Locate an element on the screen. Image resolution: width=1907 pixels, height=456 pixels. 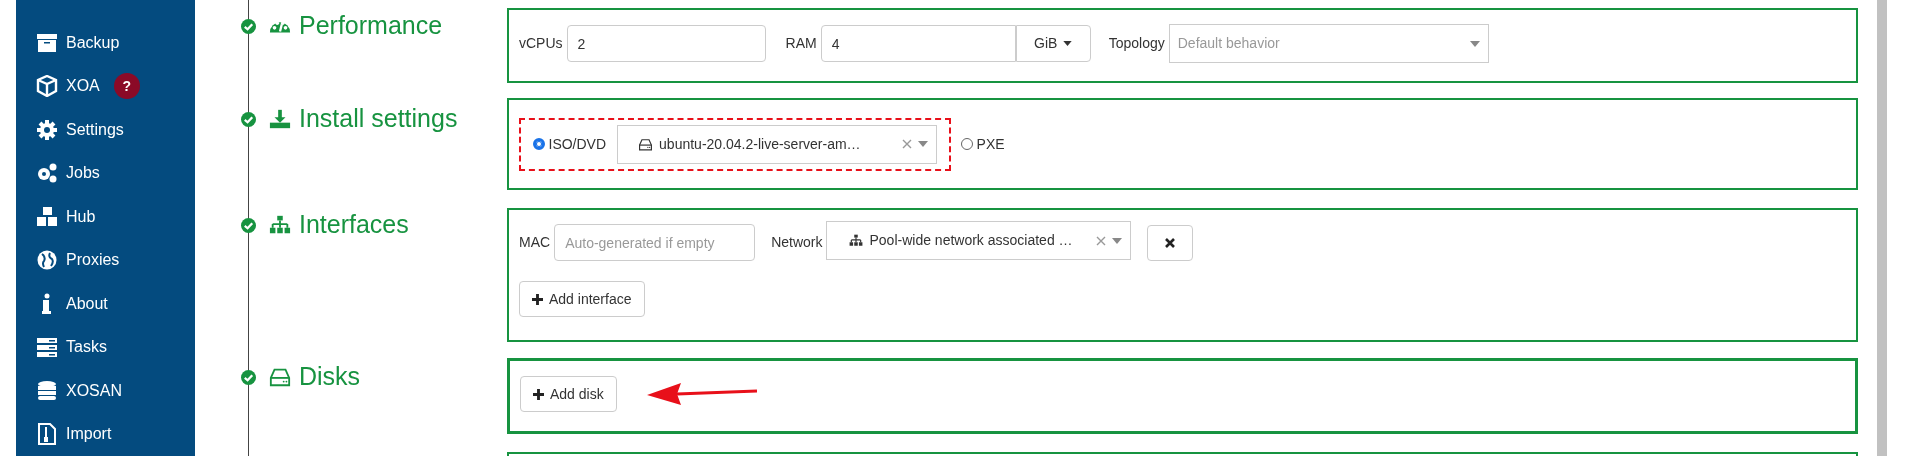
field-label: RAM is located at coordinates (801, 43).